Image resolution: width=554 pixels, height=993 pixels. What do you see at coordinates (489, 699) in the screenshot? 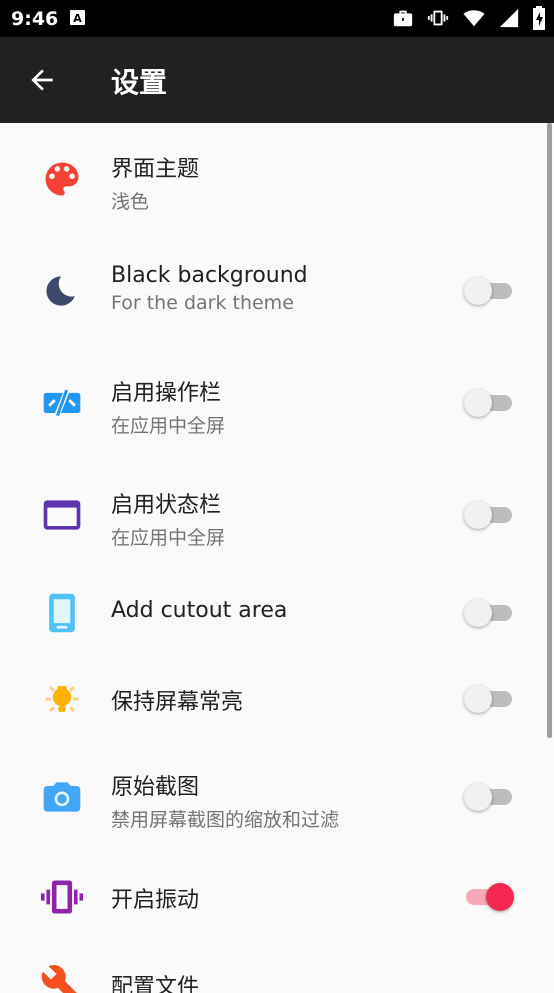
I see `keep-screen-on-switch` at bounding box center [489, 699].